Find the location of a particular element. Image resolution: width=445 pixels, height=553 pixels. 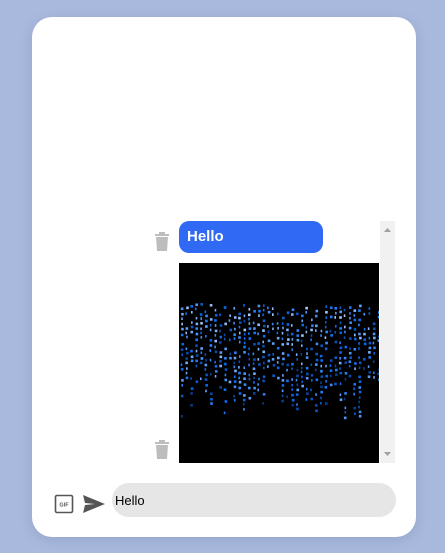

gif-button: GIF is located at coordinates (64, 504).